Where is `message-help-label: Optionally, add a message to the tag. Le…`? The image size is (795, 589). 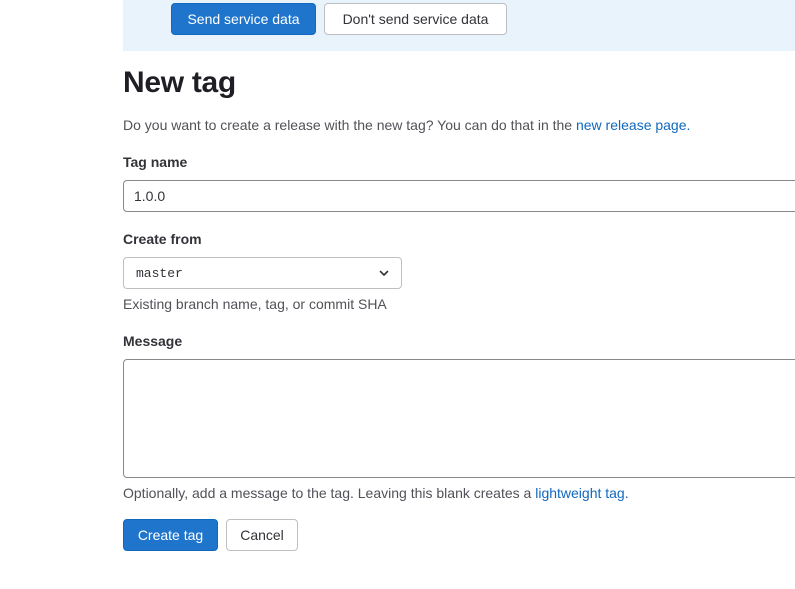
message-help-label: Optionally, add a message to the tag. Le… is located at coordinates (329, 493).